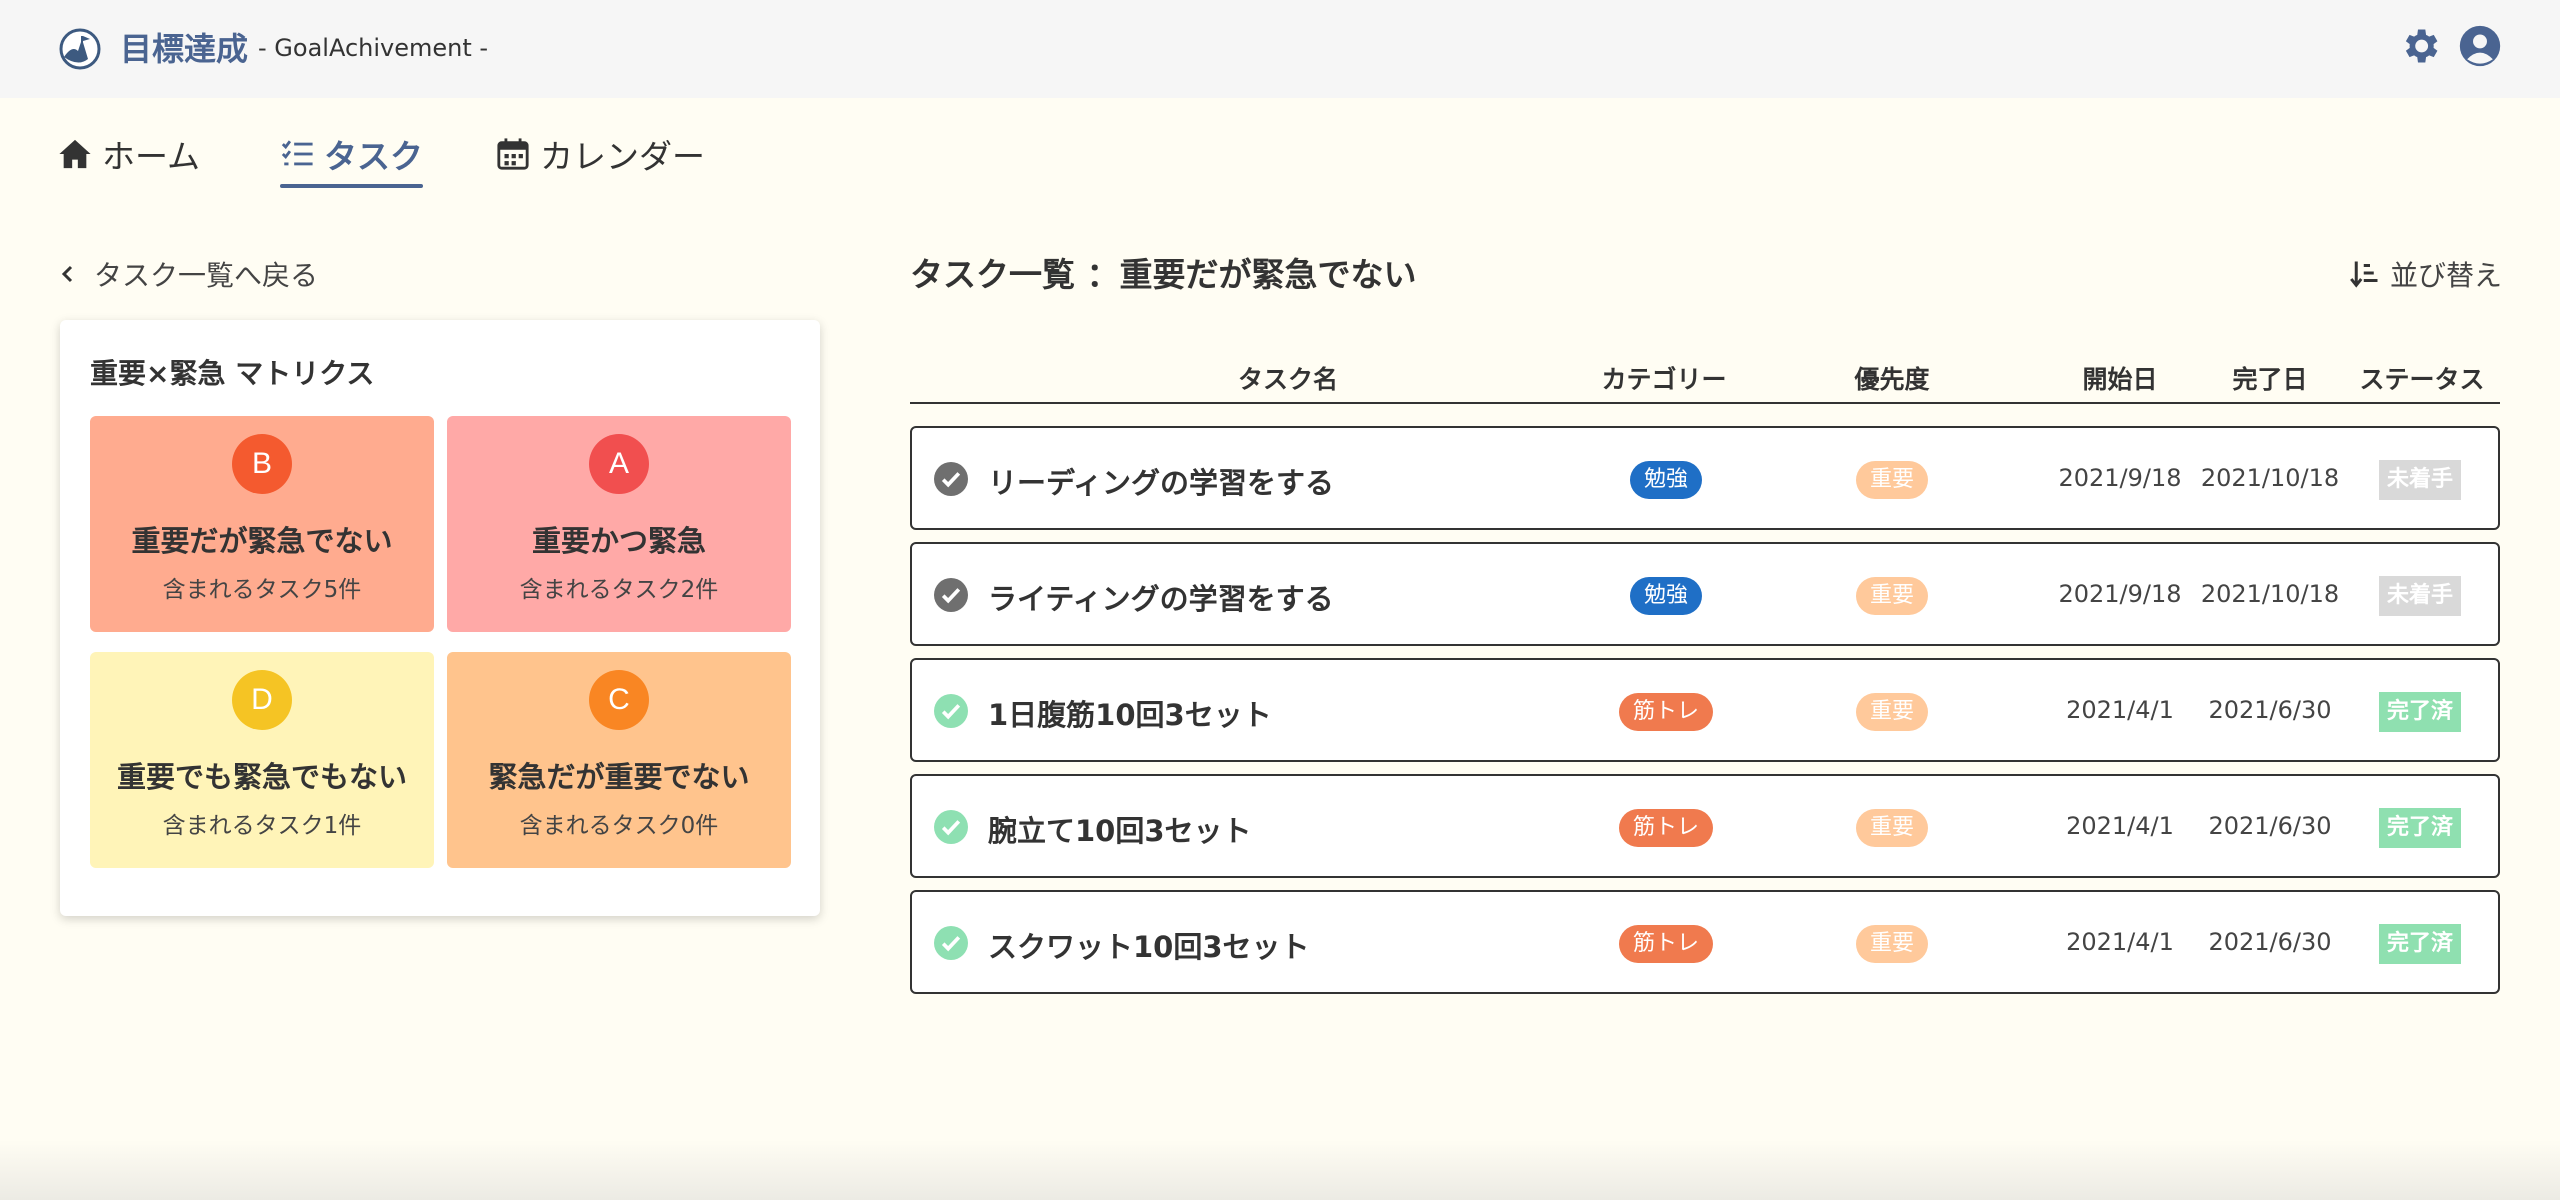 The image size is (2560, 1200). What do you see at coordinates (297, 153) in the screenshot?
I see `task-list-icon` at bounding box center [297, 153].